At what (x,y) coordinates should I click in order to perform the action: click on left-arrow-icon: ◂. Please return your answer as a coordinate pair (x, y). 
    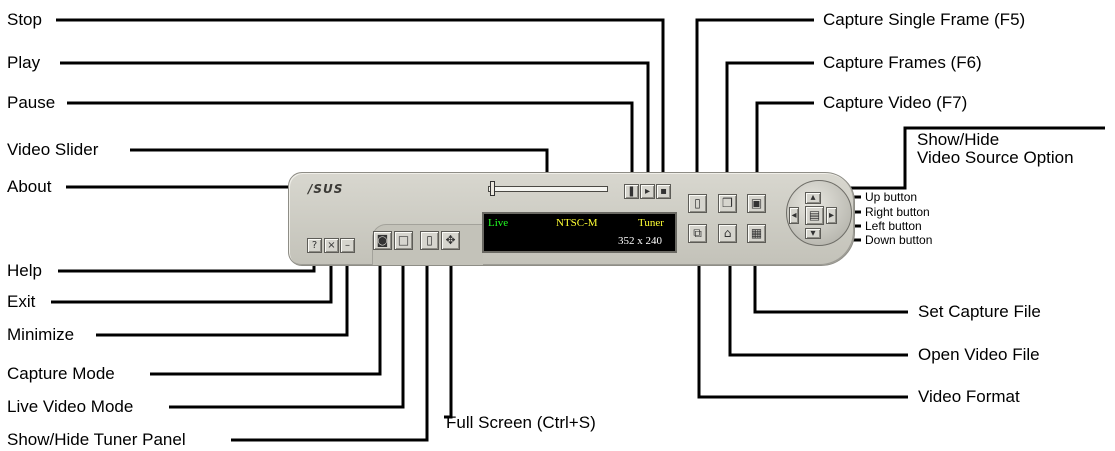
    Looking at the image, I should click on (794, 215).